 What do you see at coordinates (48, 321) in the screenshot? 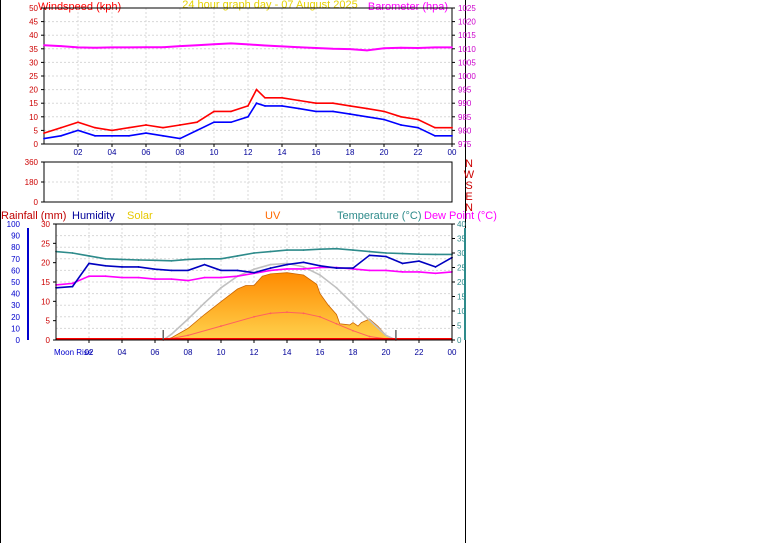
I see `rainfall-tick-label: 5` at bounding box center [48, 321].